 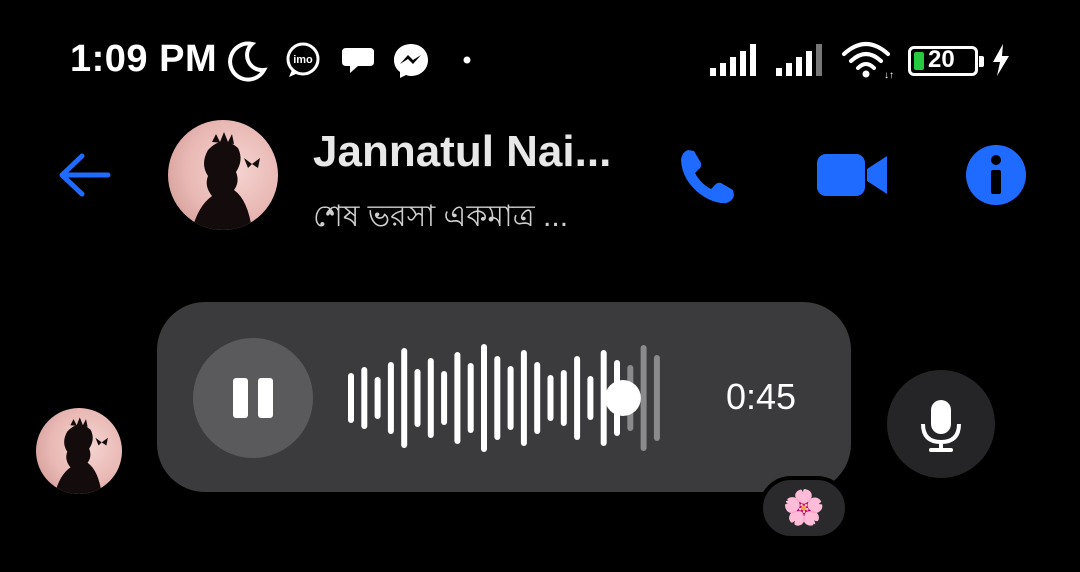 I want to click on reaction-emoji: 🌸, so click(x=804, y=508).